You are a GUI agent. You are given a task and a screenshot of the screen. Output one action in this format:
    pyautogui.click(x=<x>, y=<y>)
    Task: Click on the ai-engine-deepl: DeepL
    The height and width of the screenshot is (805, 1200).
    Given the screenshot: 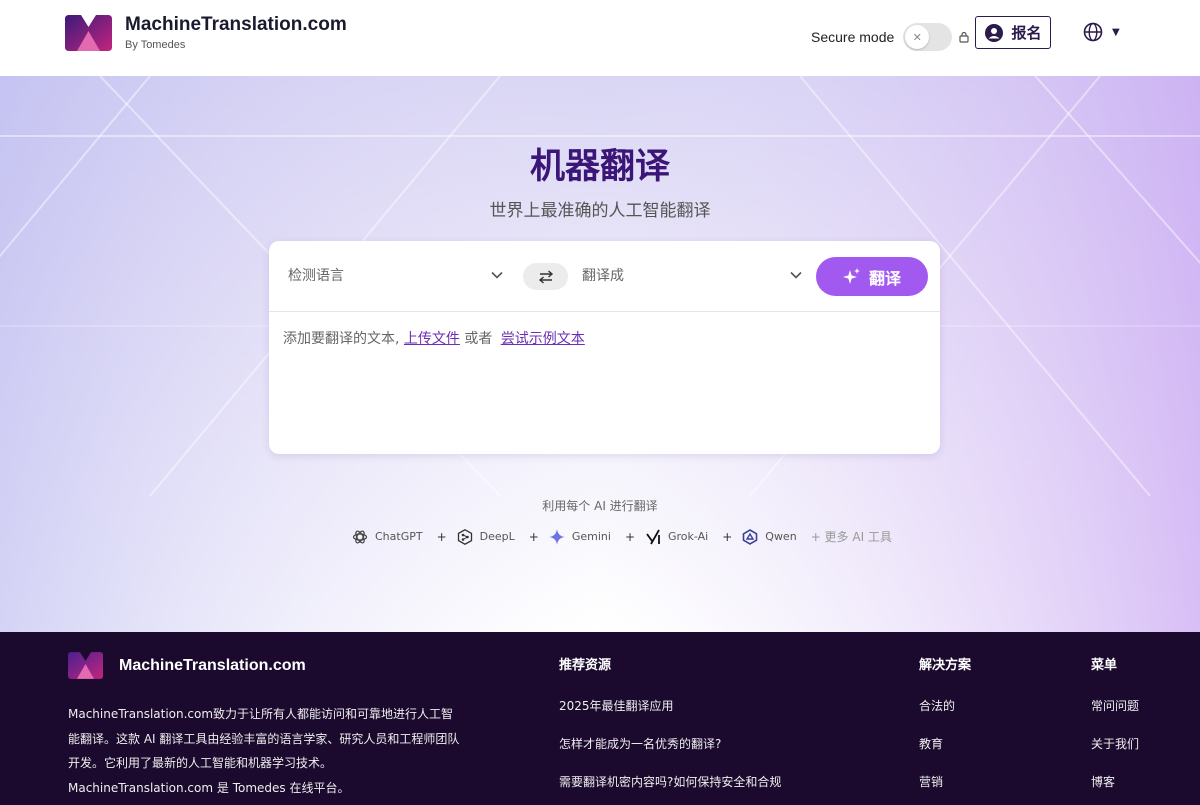 What is the action you would take?
    pyautogui.click(x=486, y=536)
    